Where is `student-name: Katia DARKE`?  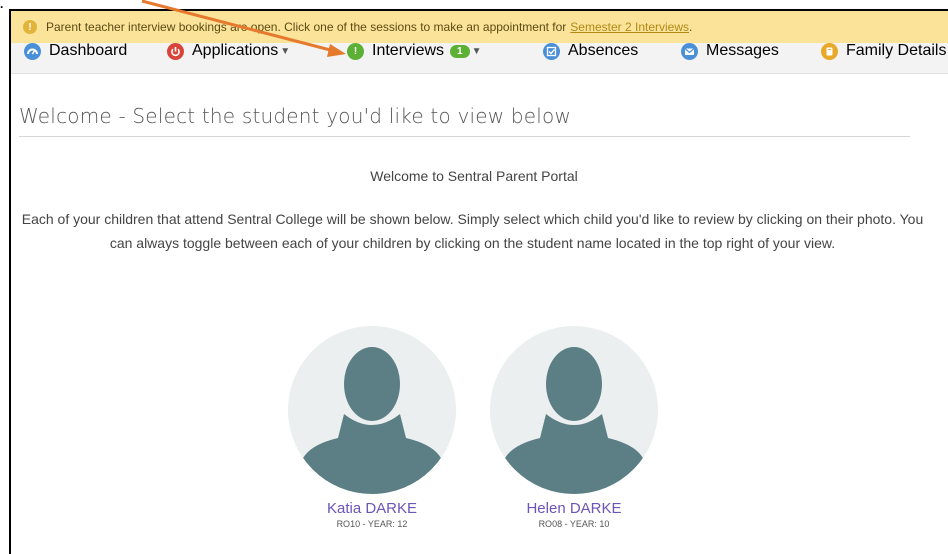
student-name: Katia DARKE is located at coordinates (372, 508).